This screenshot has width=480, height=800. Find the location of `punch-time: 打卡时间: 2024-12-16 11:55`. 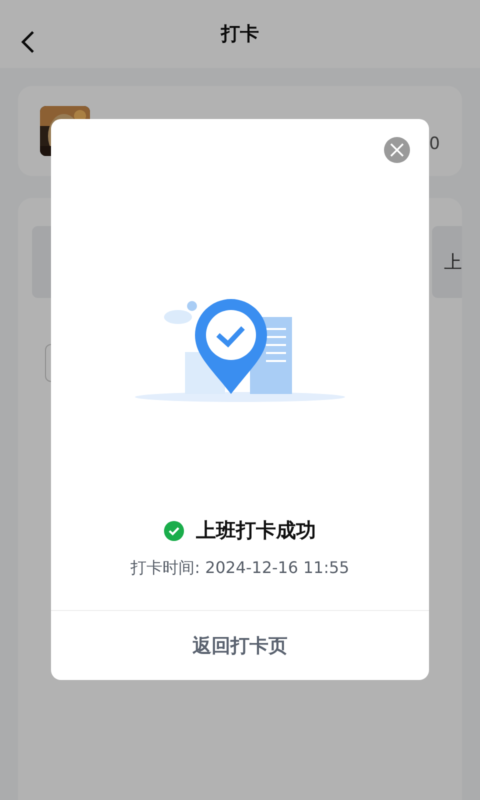

punch-time: 打卡时间: 2024-12-16 11:55 is located at coordinates (240, 568).